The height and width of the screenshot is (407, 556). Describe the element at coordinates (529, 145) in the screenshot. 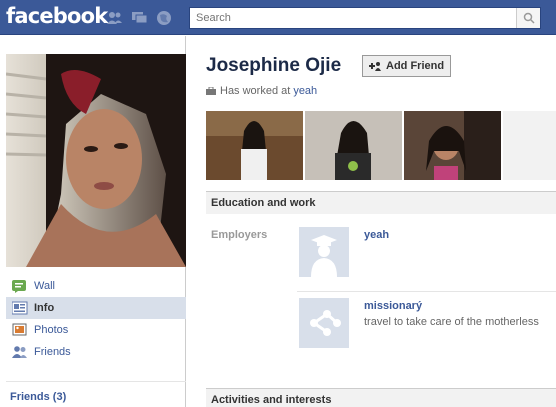

I see `photo-placeholder` at that location.